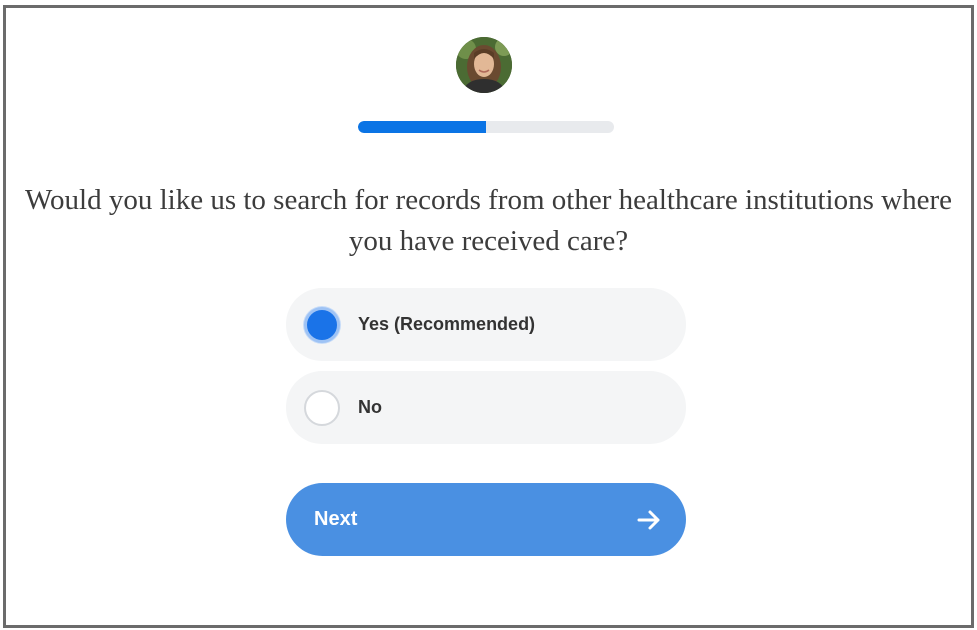  I want to click on avatar-photo-icon, so click(484, 65).